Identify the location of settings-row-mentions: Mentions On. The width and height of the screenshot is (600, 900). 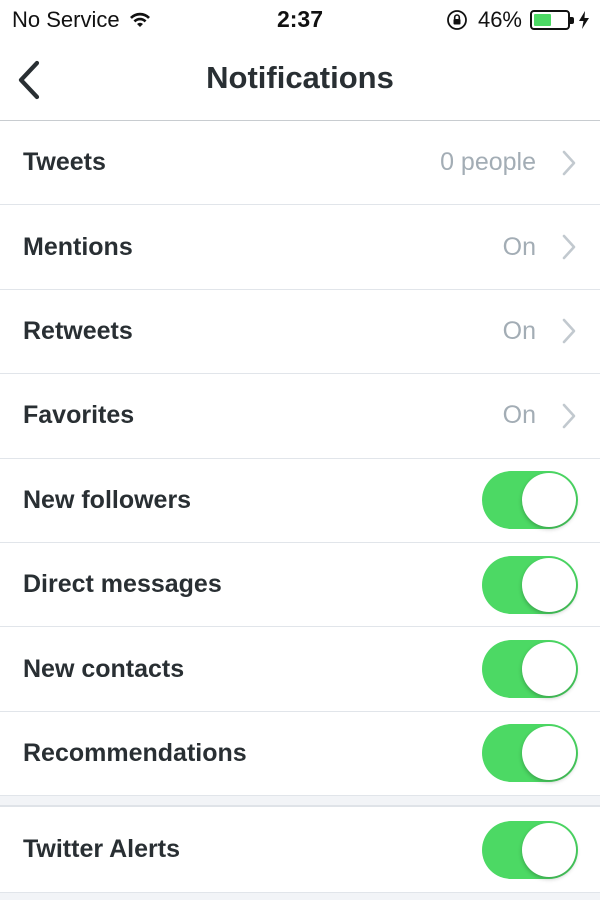
(300, 247).